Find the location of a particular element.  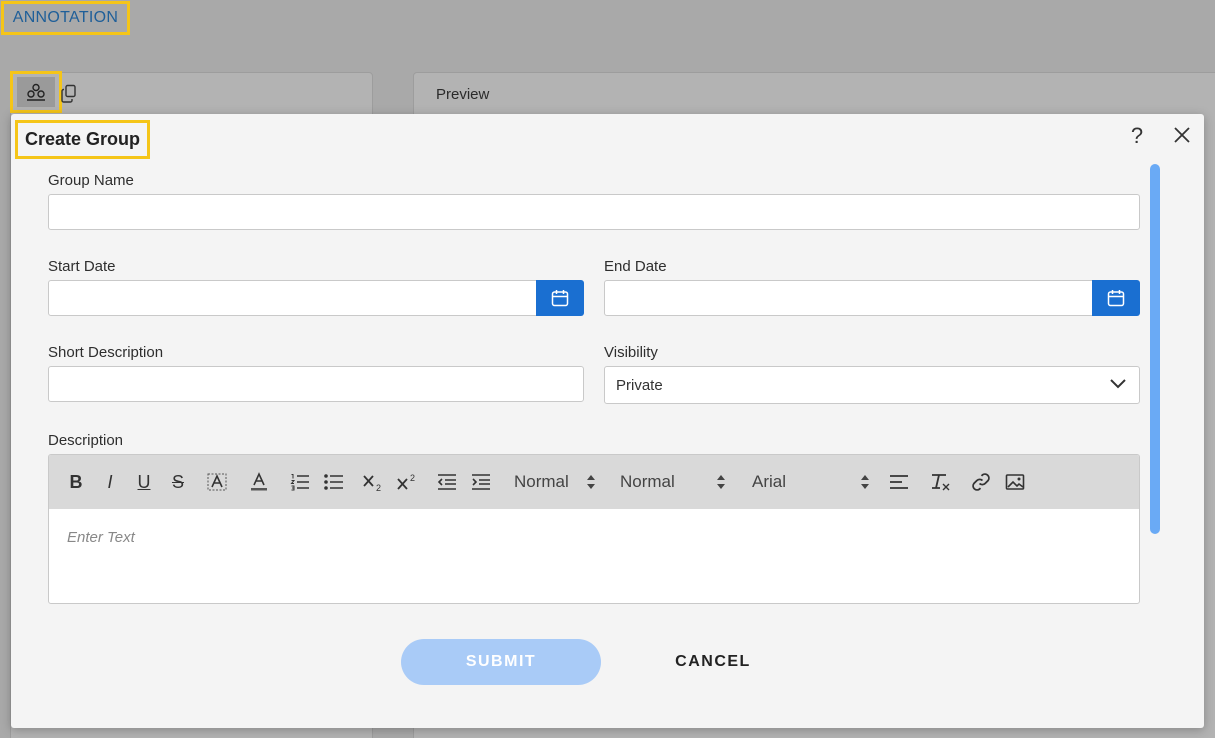

close-icon is located at coordinates (1182, 135).